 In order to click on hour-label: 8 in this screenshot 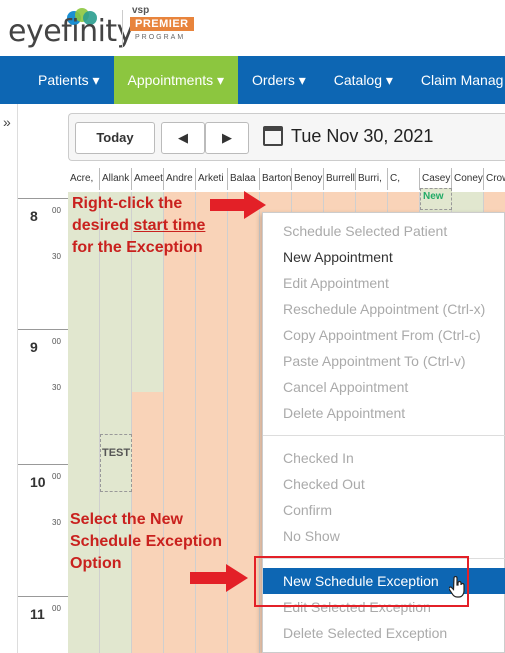, I will do `click(34, 216)`.